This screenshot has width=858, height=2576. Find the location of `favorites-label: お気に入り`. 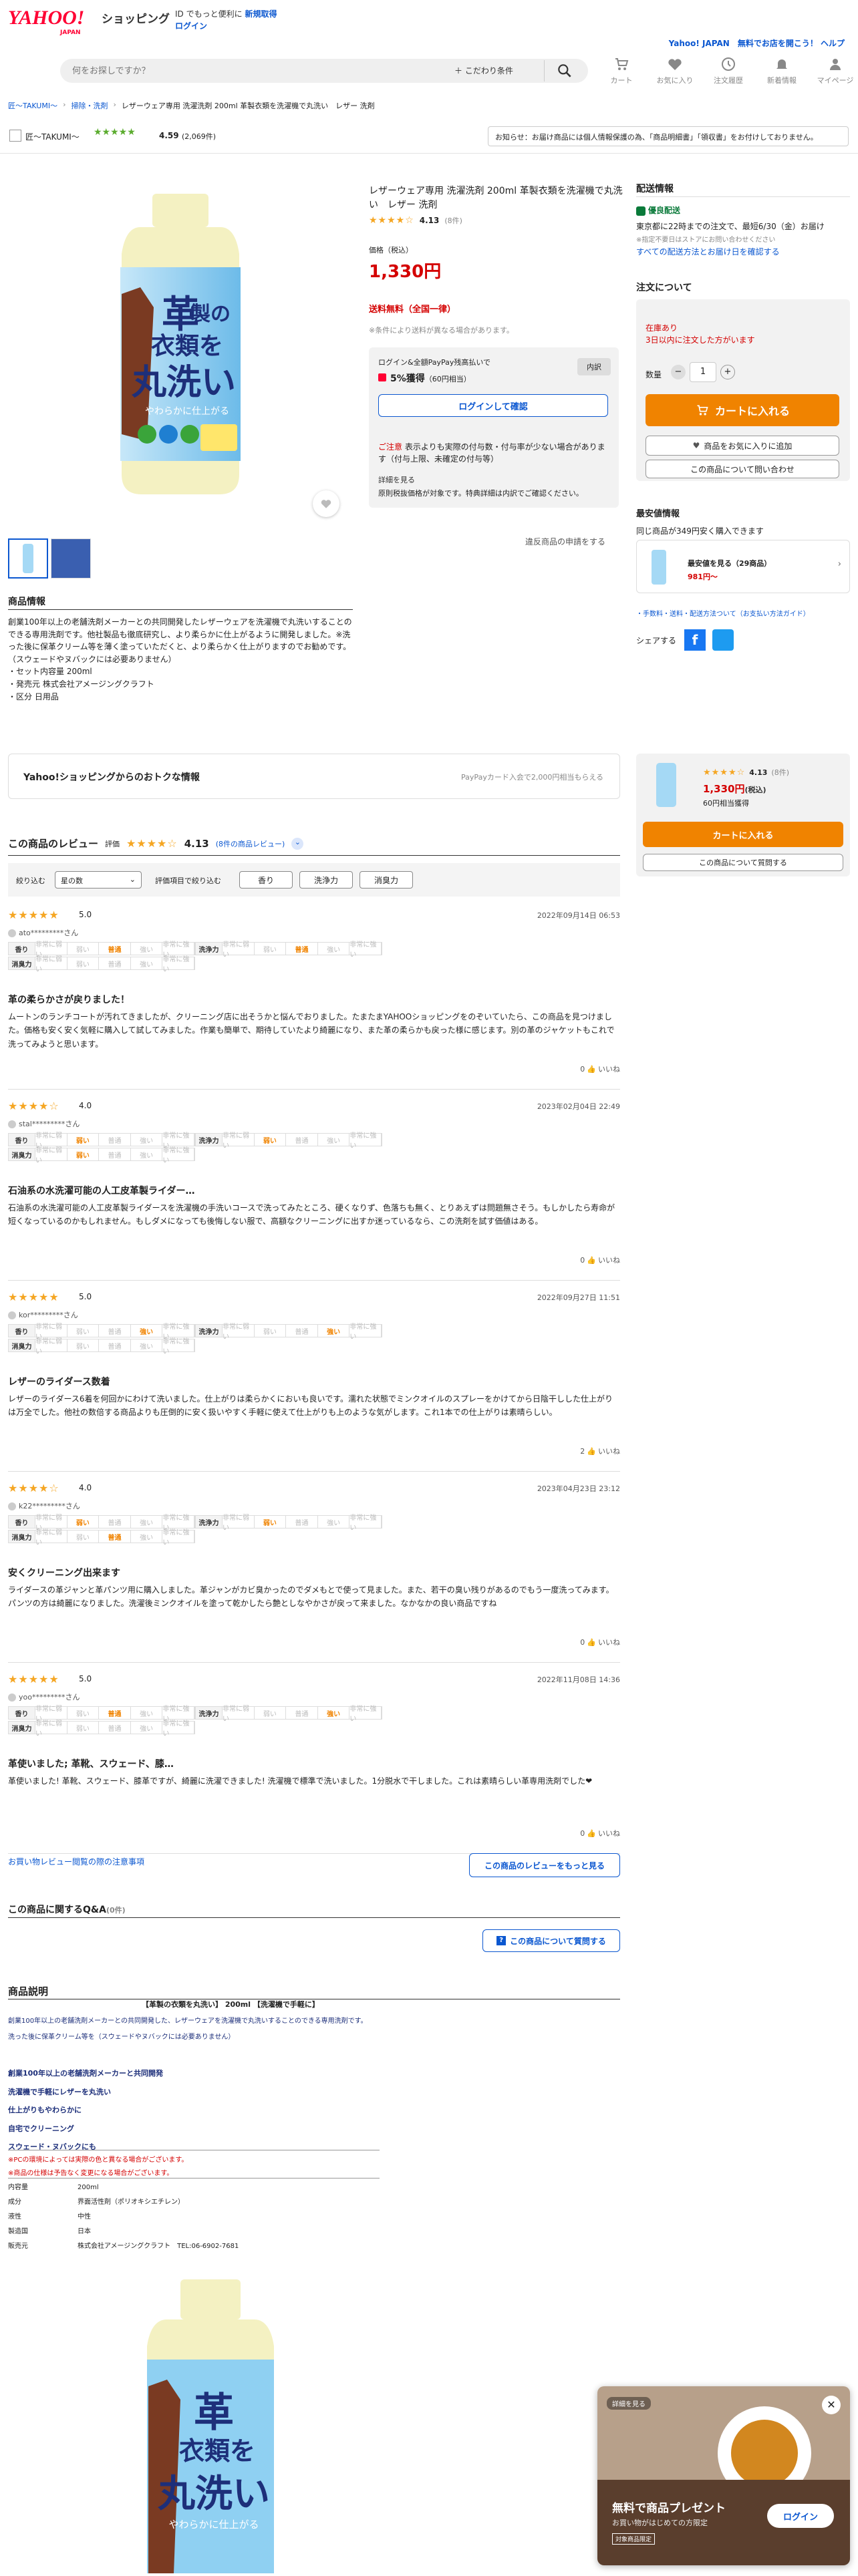

favorites-label: お気に入り is located at coordinates (675, 80).